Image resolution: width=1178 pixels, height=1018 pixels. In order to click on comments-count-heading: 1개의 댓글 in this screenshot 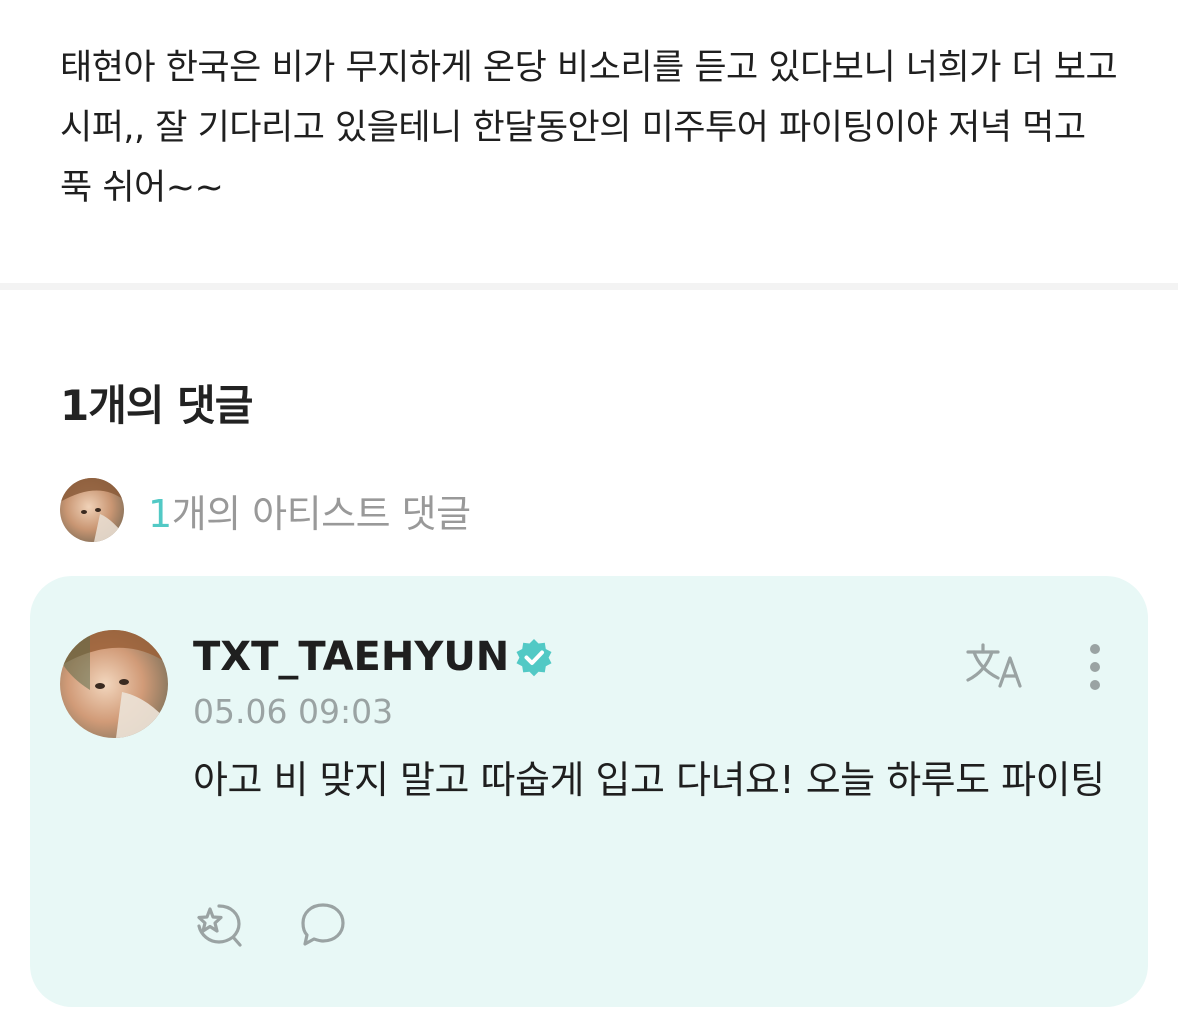, I will do `click(156, 405)`.